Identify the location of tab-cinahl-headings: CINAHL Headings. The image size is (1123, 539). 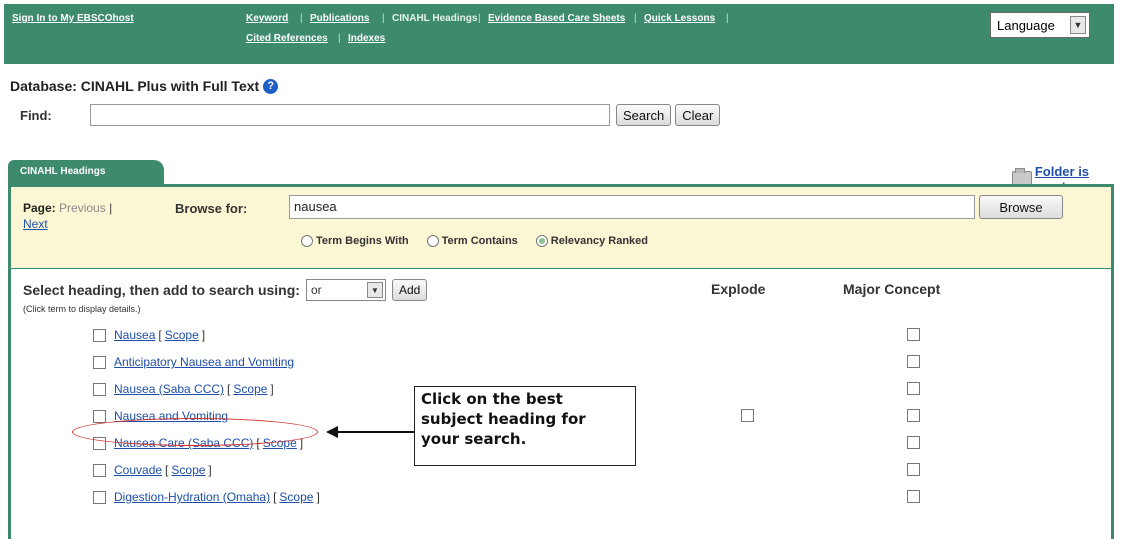
(86, 172).